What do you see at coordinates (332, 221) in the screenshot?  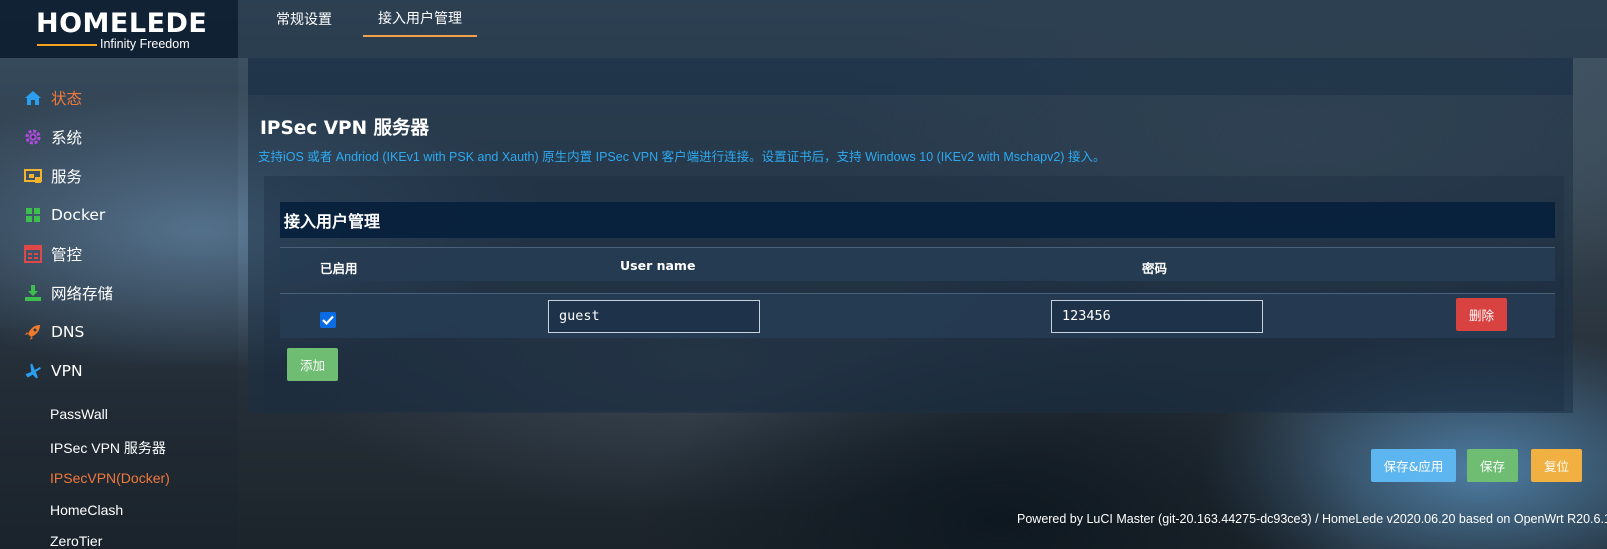 I see `section-title: 接入用户管理` at bounding box center [332, 221].